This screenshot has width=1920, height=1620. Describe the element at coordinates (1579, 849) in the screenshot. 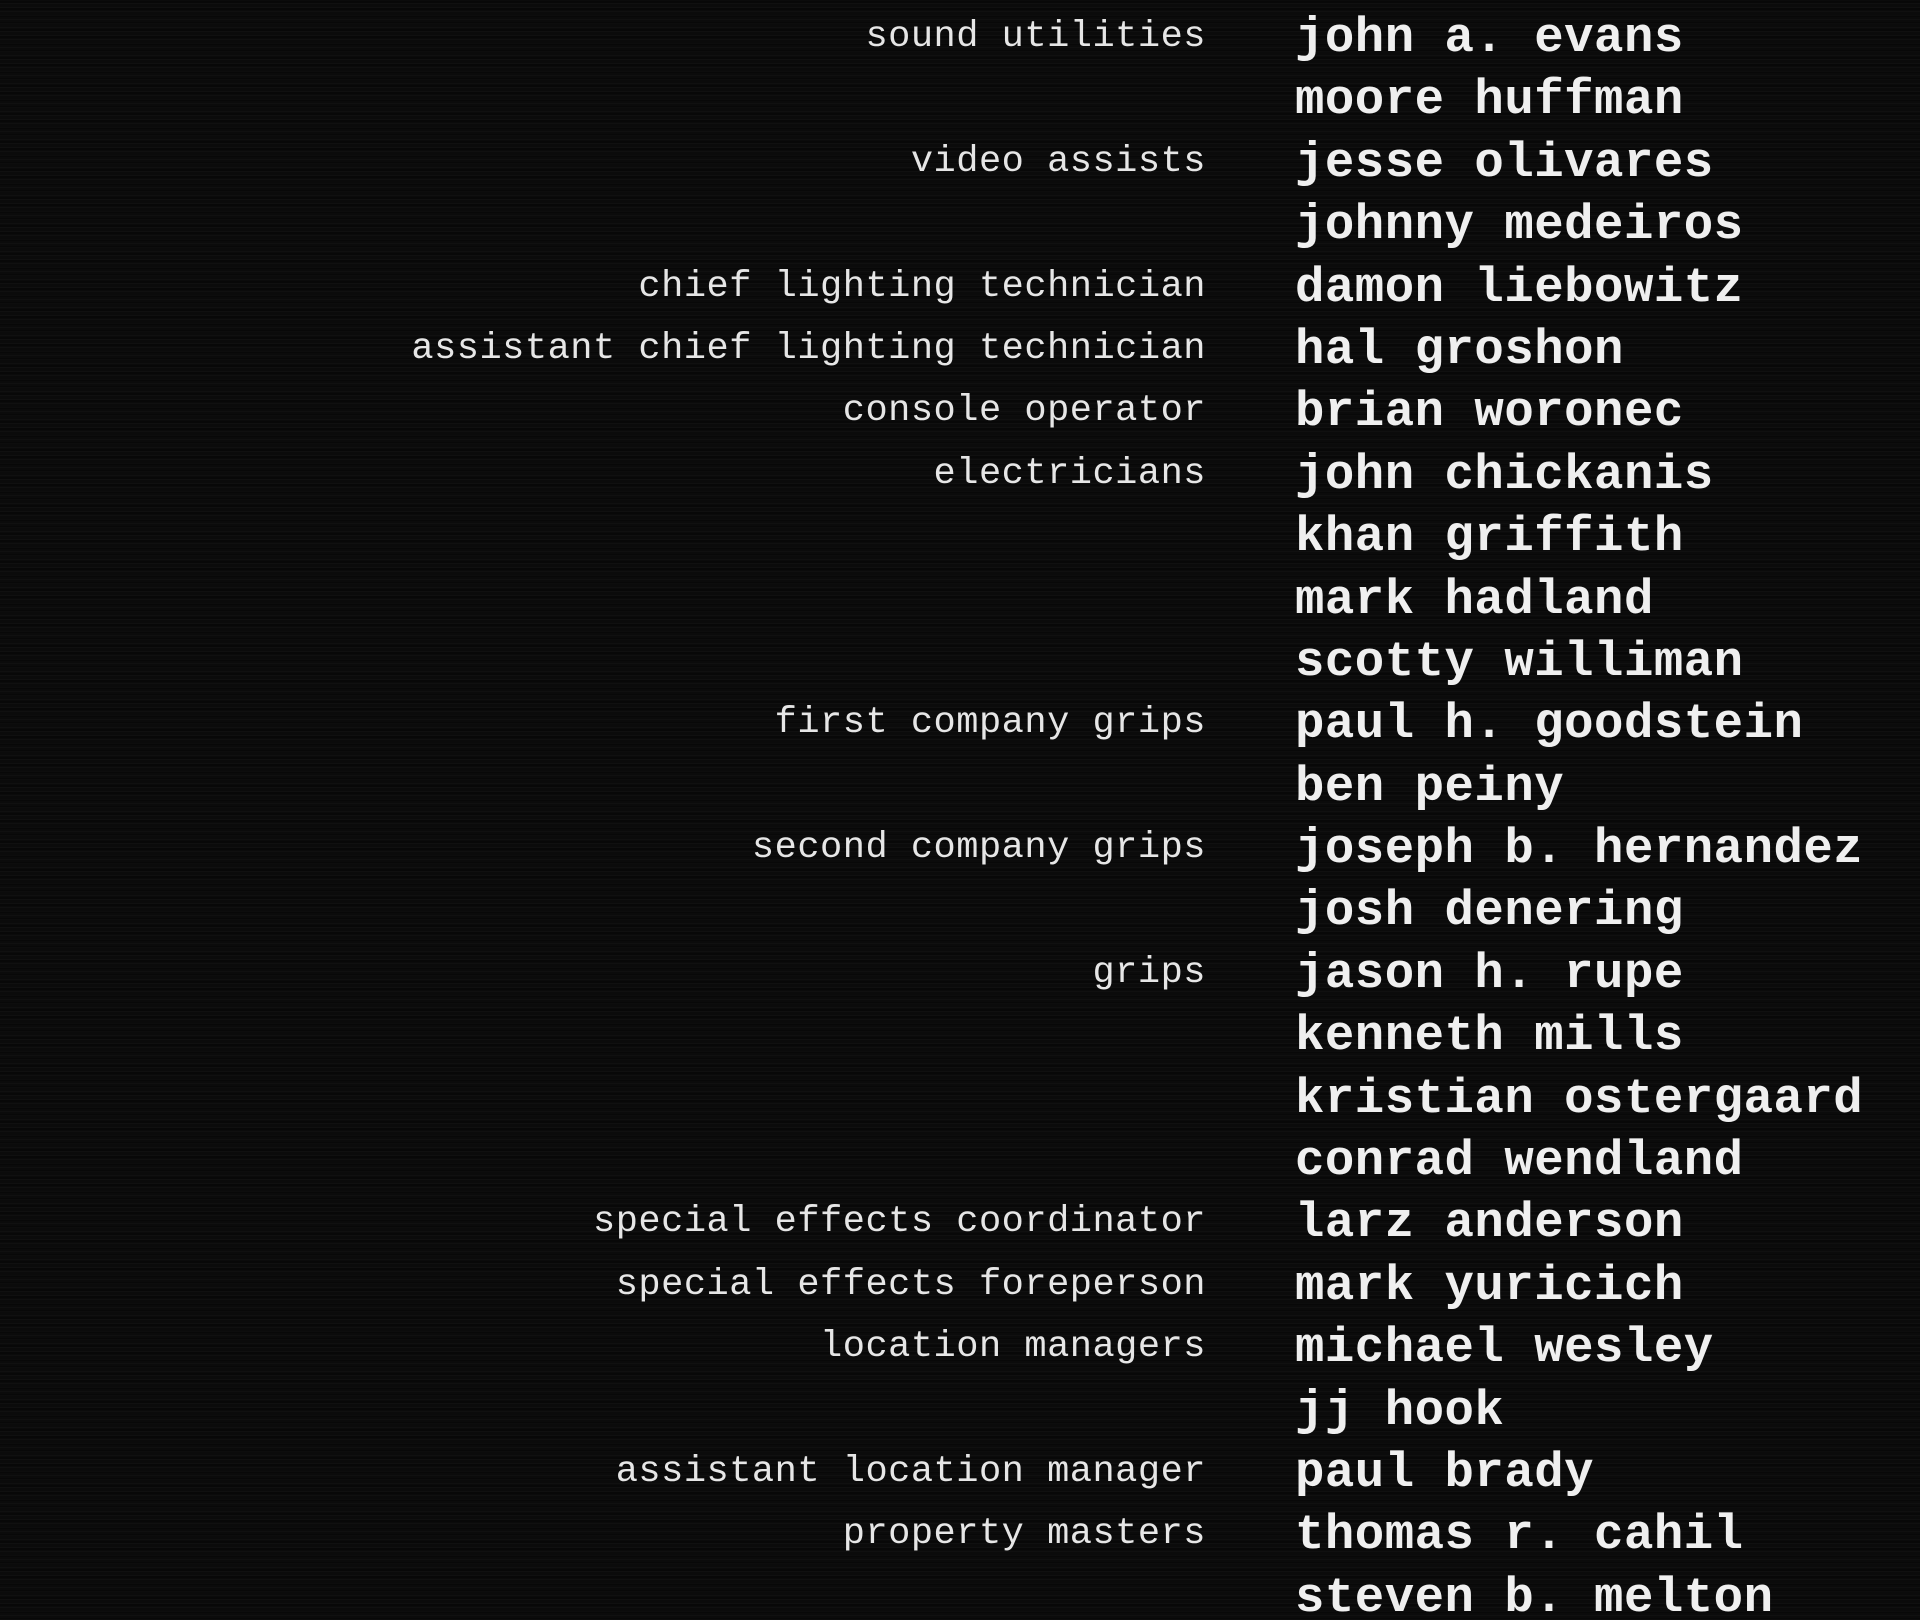

I see `credit-name: joseph b. hernandez` at that location.